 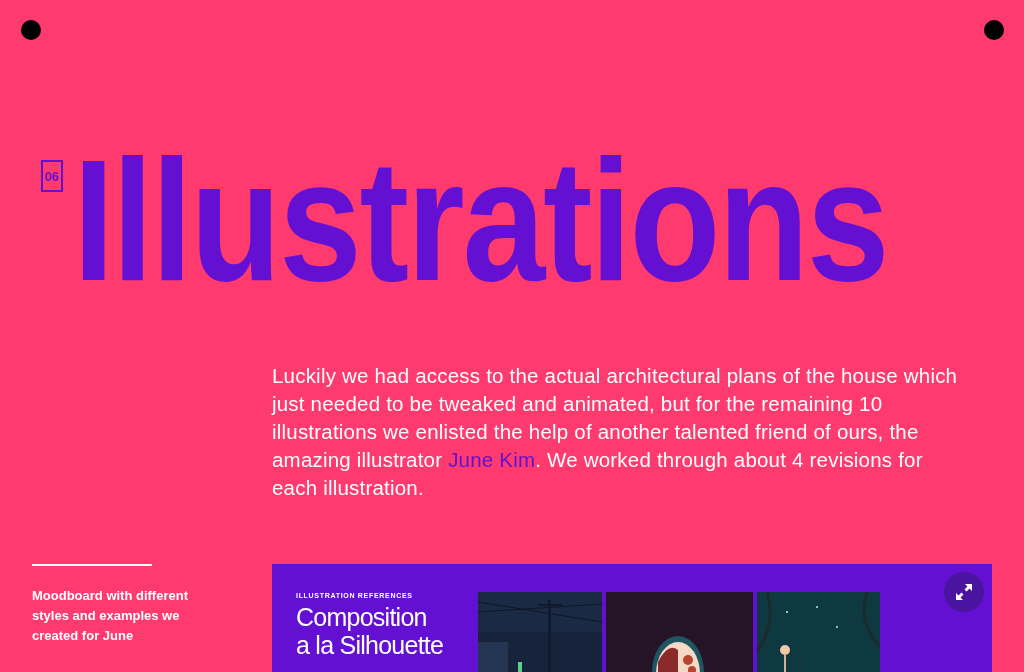 I want to click on illustrator-link: June Kim, so click(x=492, y=459).